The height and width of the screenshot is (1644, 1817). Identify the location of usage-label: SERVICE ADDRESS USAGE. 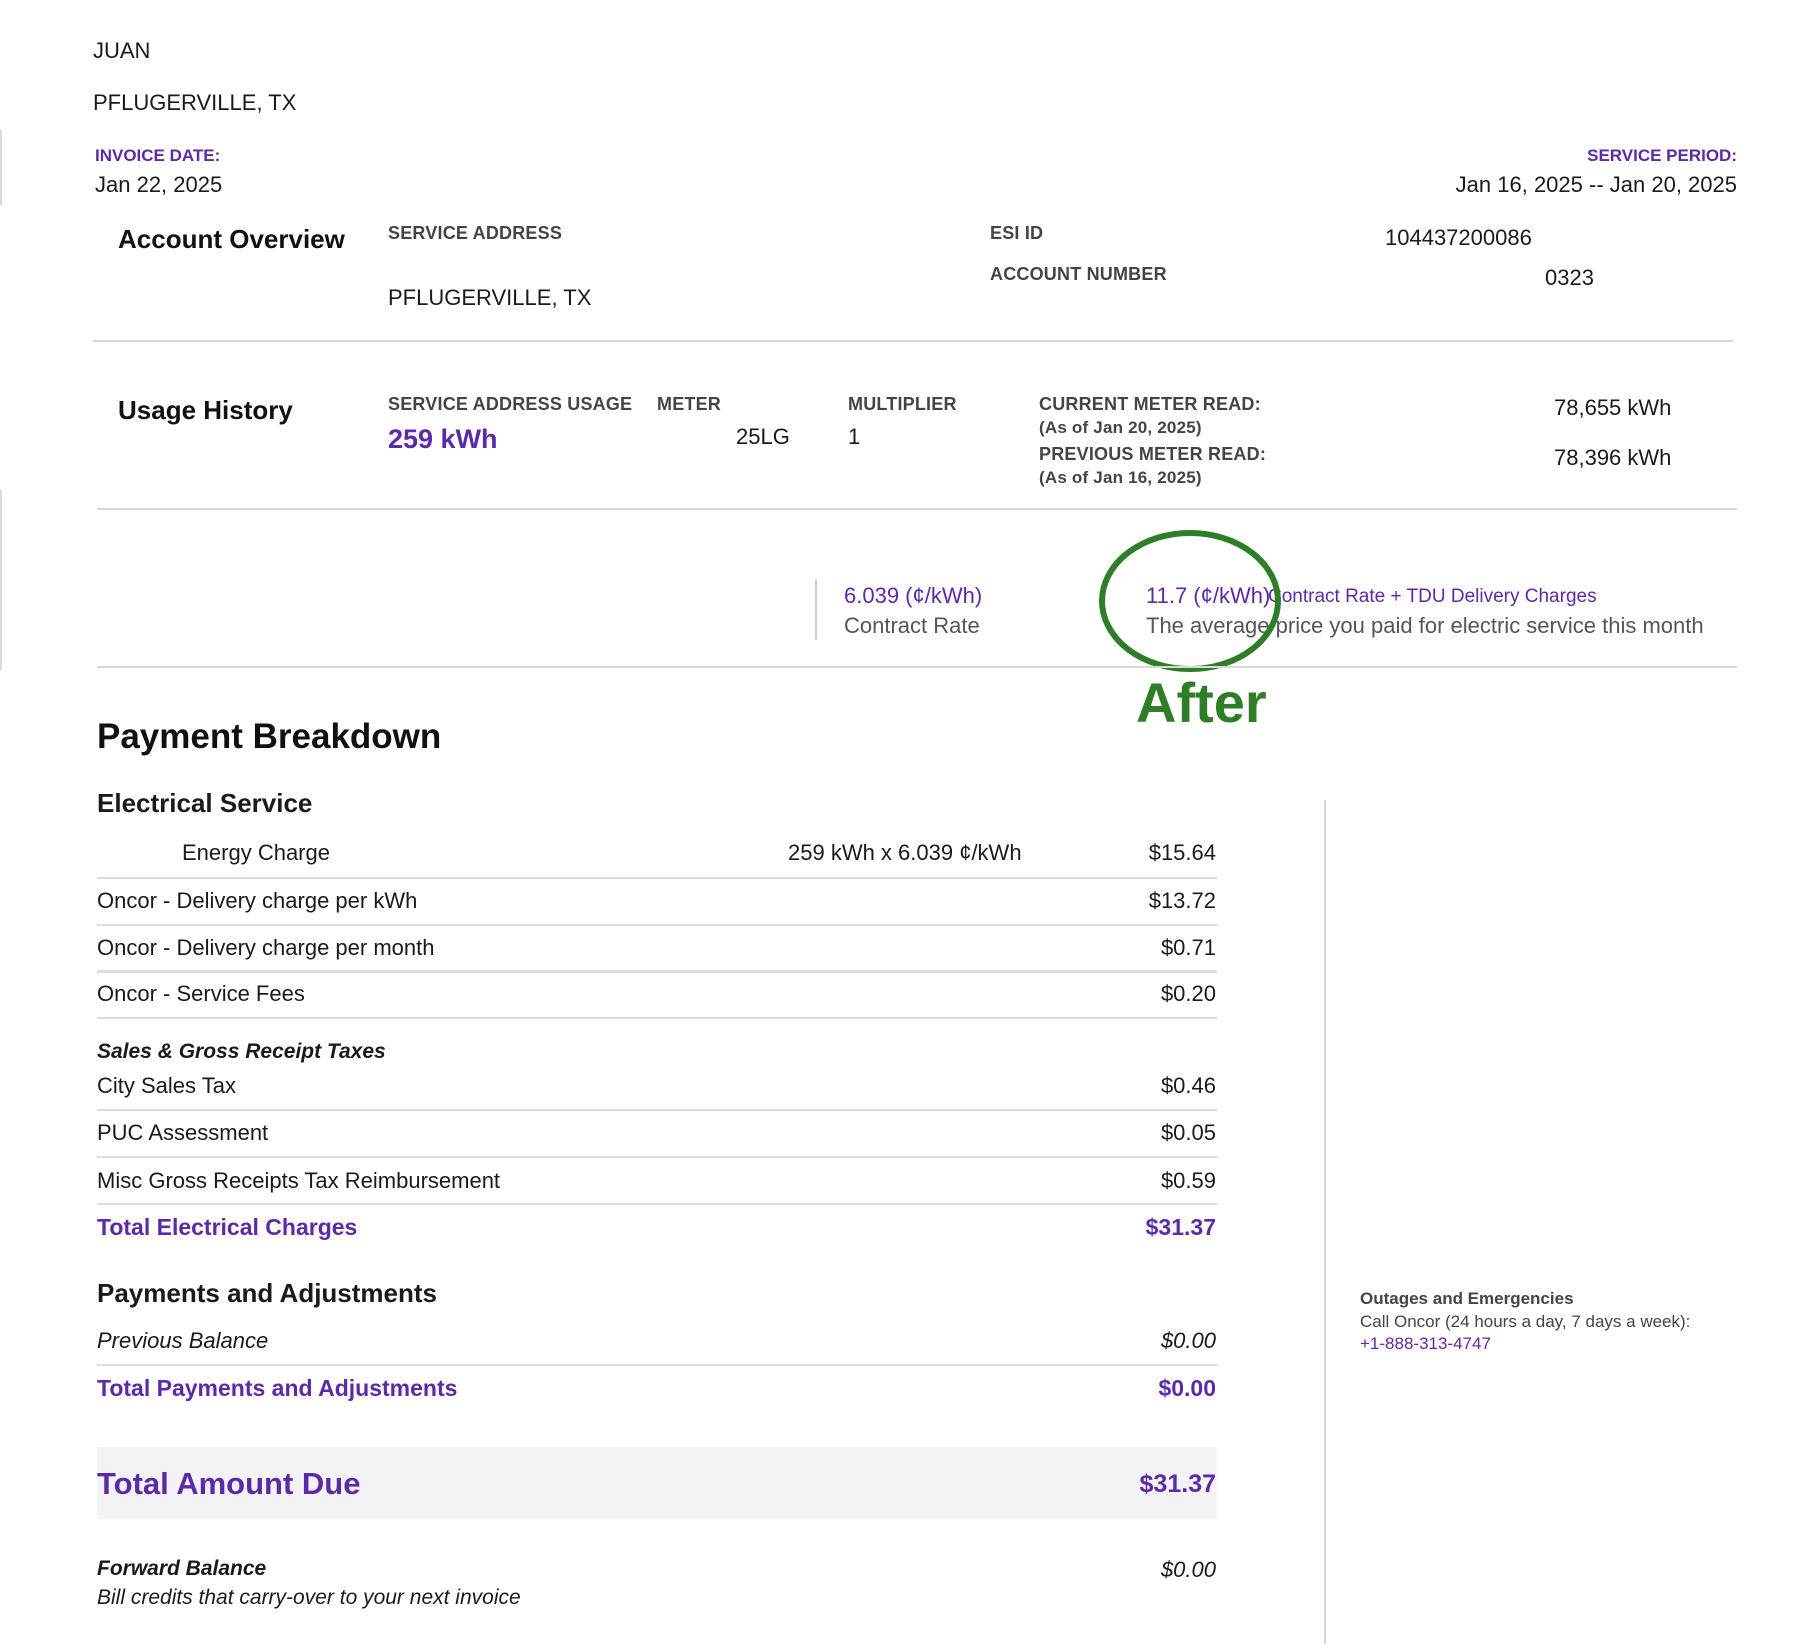
(510, 404).